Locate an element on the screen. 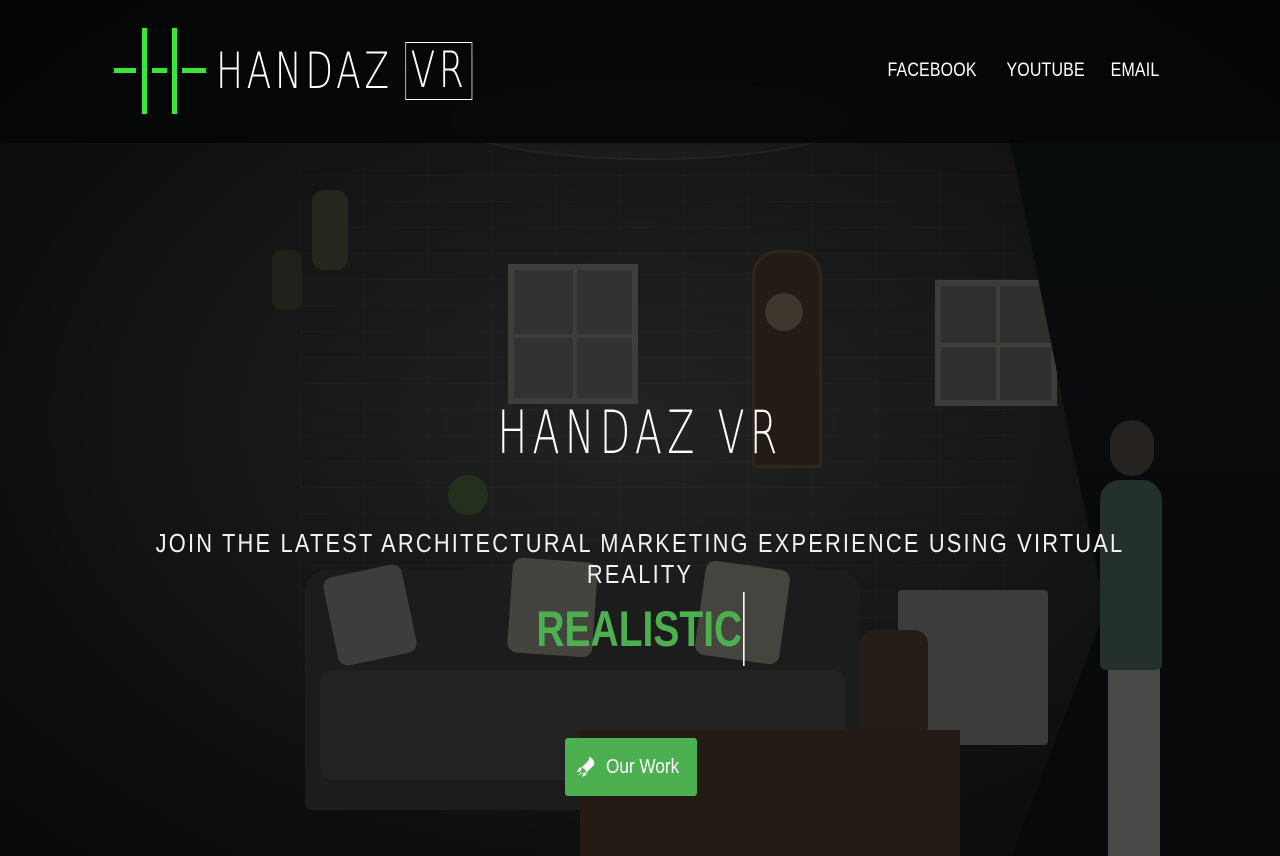  rocket-icon is located at coordinates (586, 767).